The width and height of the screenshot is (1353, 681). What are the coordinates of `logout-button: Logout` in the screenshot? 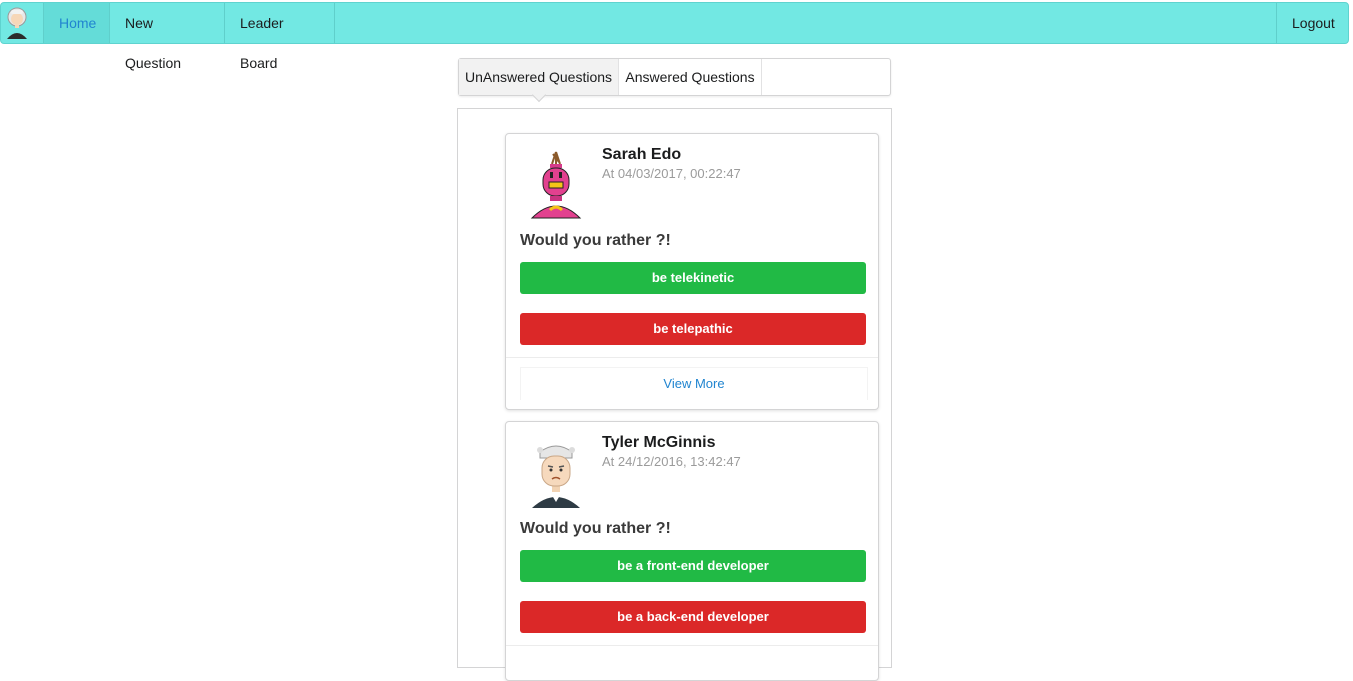 It's located at (1312, 23).